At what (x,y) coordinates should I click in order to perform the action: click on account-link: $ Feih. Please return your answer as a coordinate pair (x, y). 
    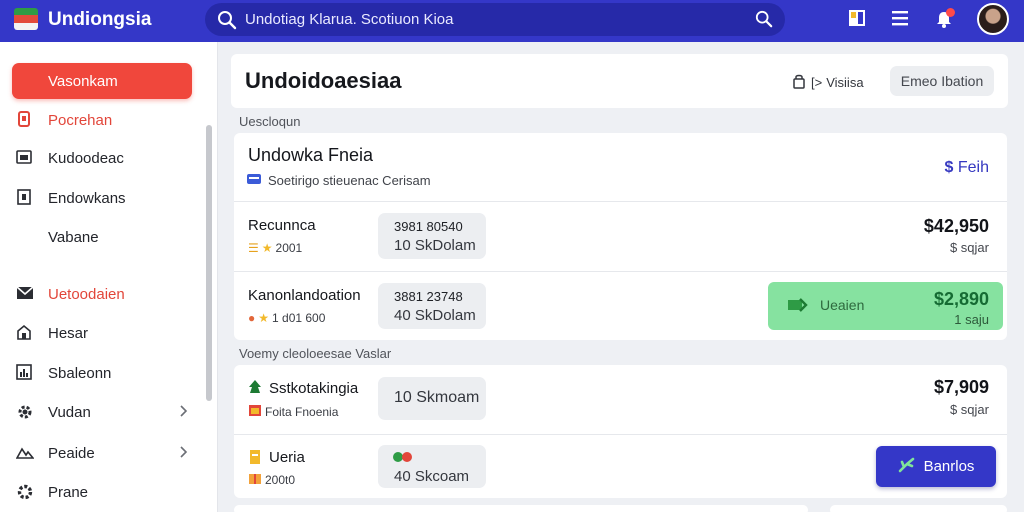
    Looking at the image, I should click on (967, 168).